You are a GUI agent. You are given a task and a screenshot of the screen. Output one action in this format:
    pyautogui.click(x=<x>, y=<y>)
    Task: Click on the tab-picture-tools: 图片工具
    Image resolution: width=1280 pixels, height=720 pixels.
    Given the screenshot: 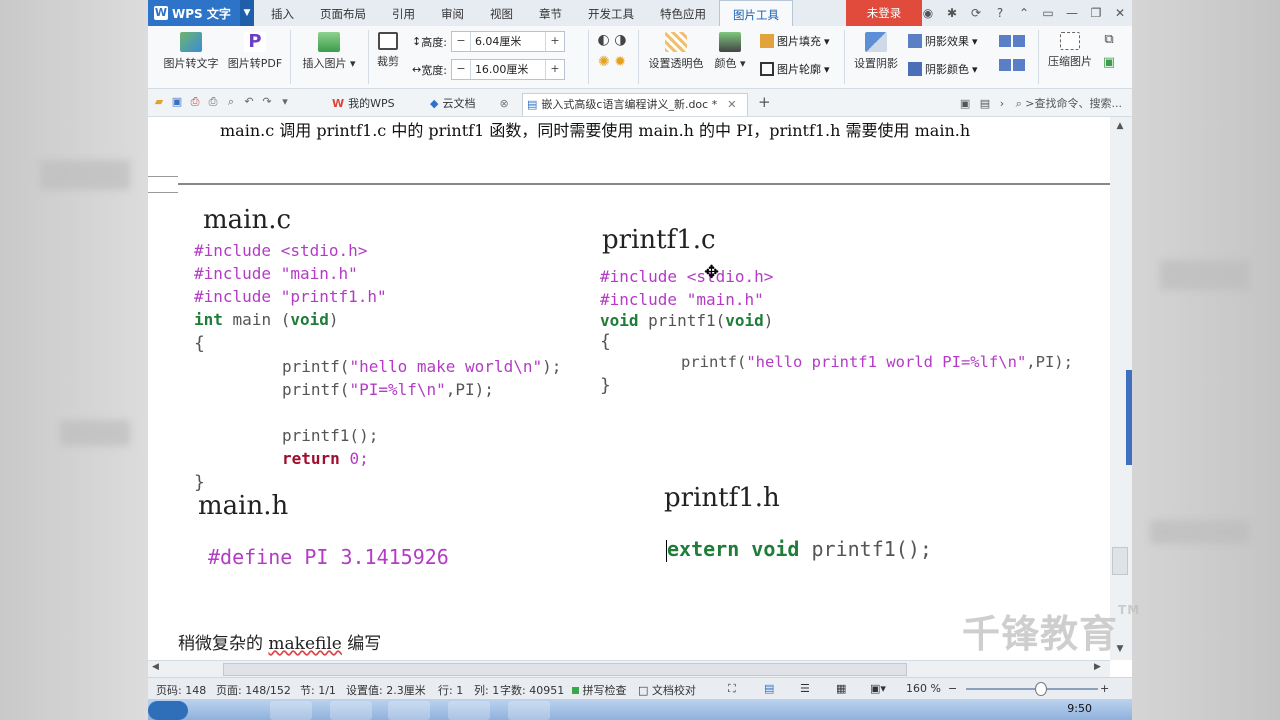 What is the action you would take?
    pyautogui.click(x=756, y=13)
    